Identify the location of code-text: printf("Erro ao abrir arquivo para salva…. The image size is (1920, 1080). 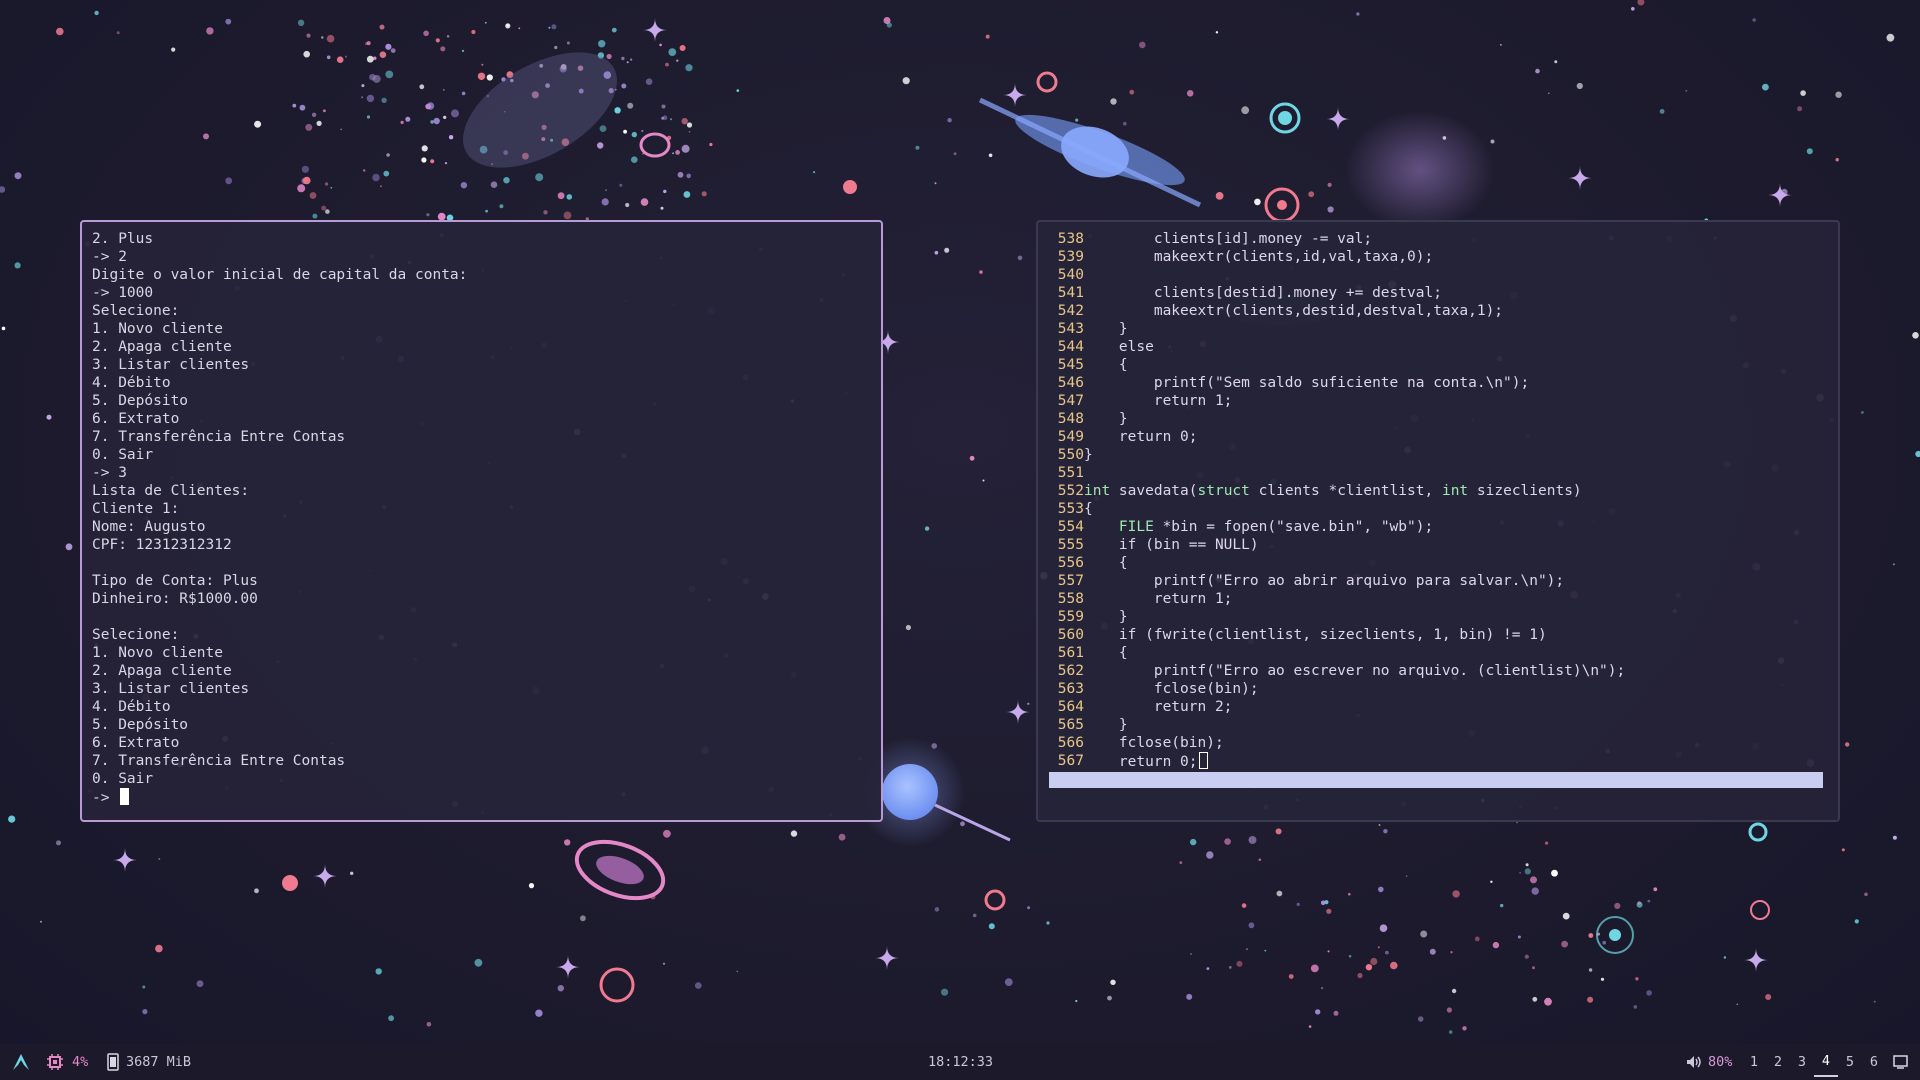
(1324, 581).